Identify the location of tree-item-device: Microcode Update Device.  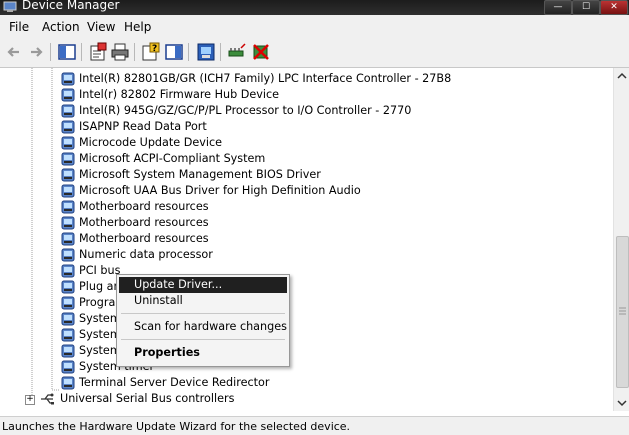
(300, 143).